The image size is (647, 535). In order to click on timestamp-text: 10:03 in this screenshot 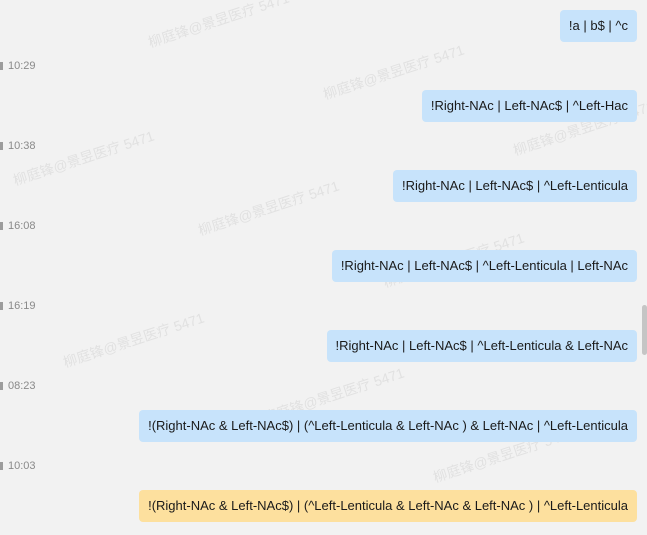, I will do `click(22, 466)`.